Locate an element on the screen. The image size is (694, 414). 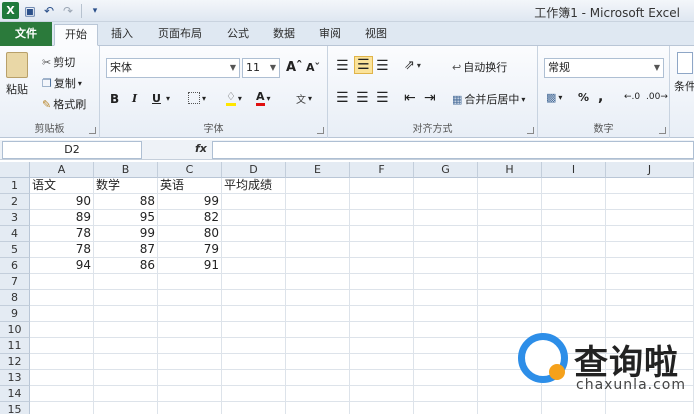
cell-i6 is located at coordinates (574, 266).